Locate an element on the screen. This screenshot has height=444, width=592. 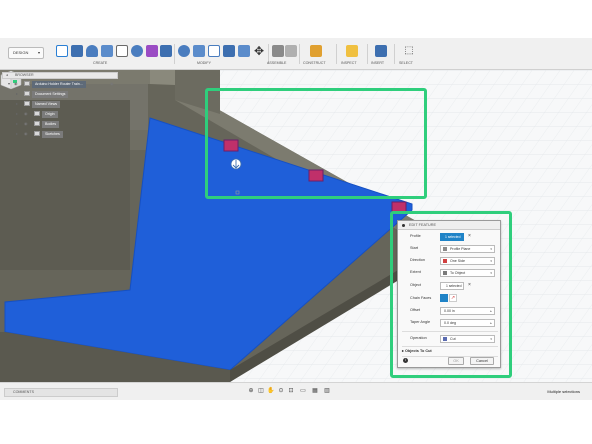
profile-select-button: 1 selected is located at coordinates (452, 237).